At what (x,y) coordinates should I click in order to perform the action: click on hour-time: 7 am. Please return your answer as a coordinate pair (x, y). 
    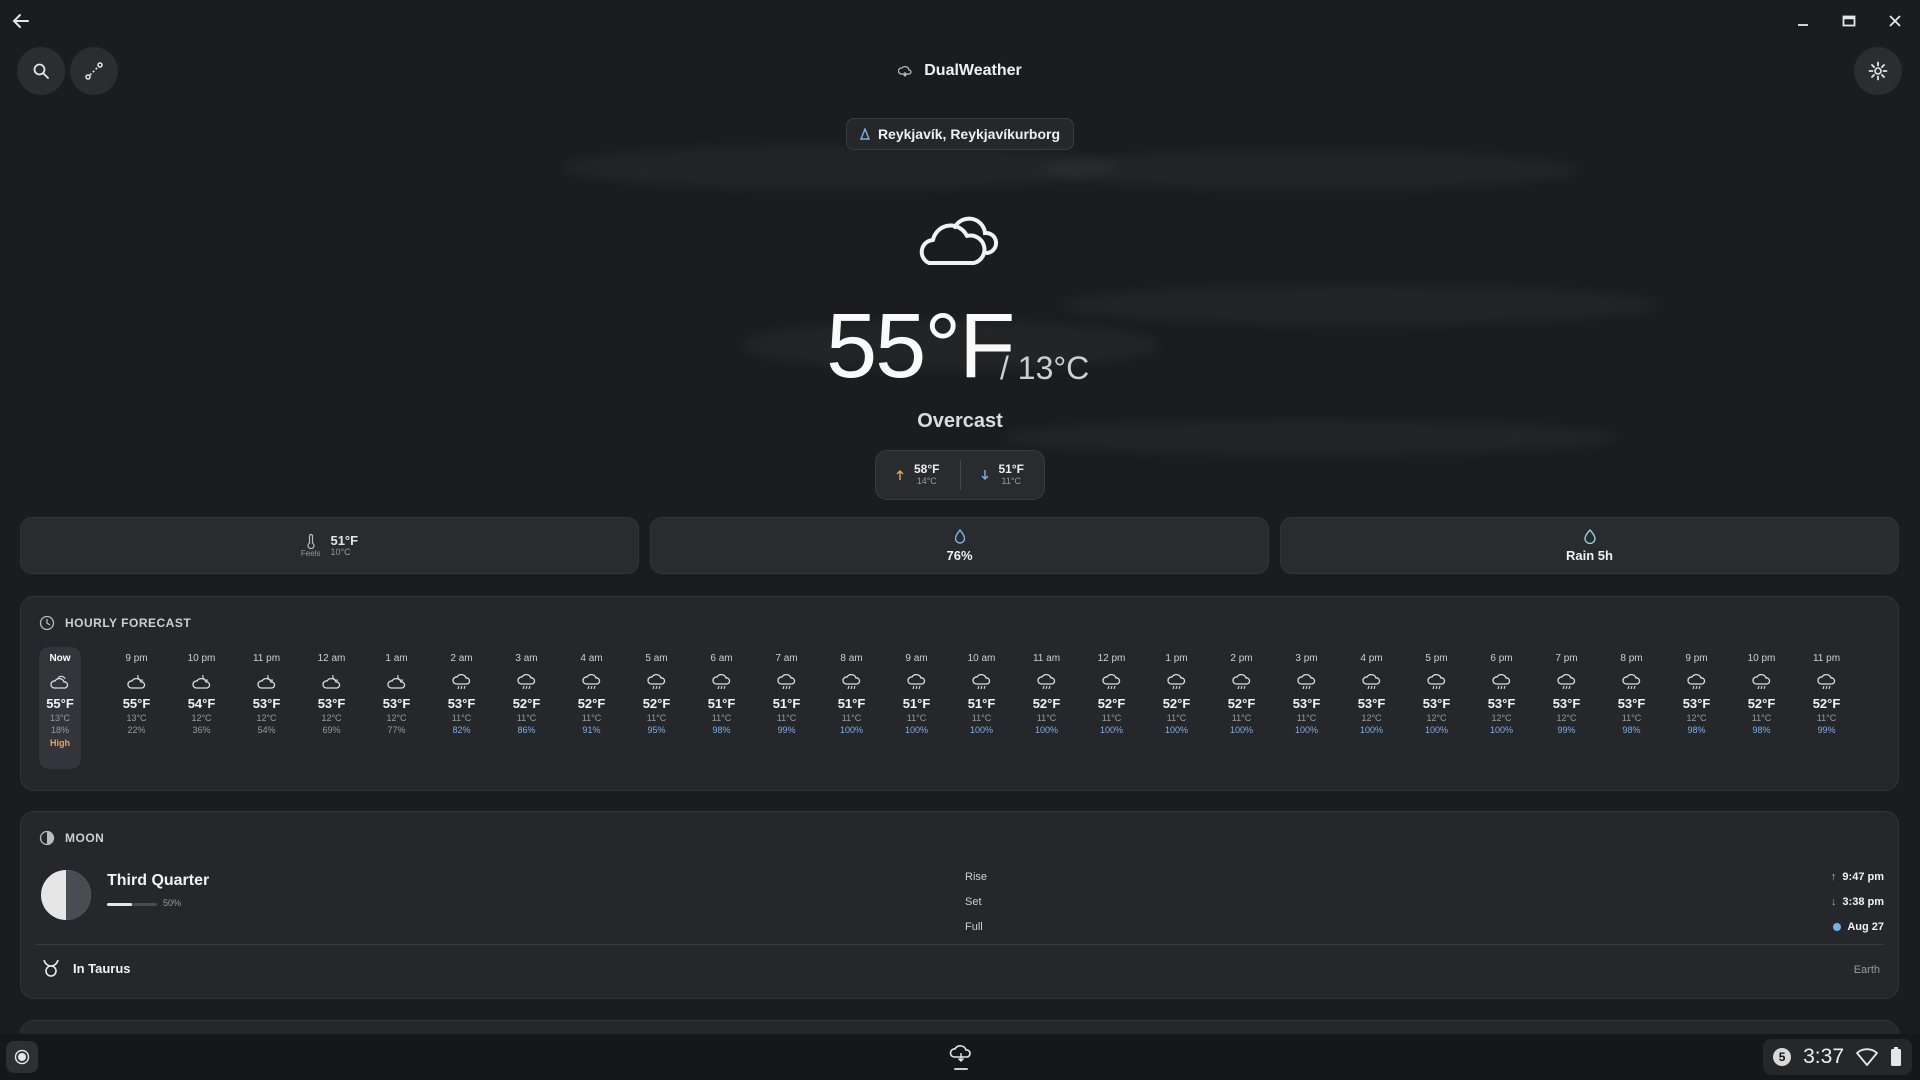
    Looking at the image, I should click on (786, 658).